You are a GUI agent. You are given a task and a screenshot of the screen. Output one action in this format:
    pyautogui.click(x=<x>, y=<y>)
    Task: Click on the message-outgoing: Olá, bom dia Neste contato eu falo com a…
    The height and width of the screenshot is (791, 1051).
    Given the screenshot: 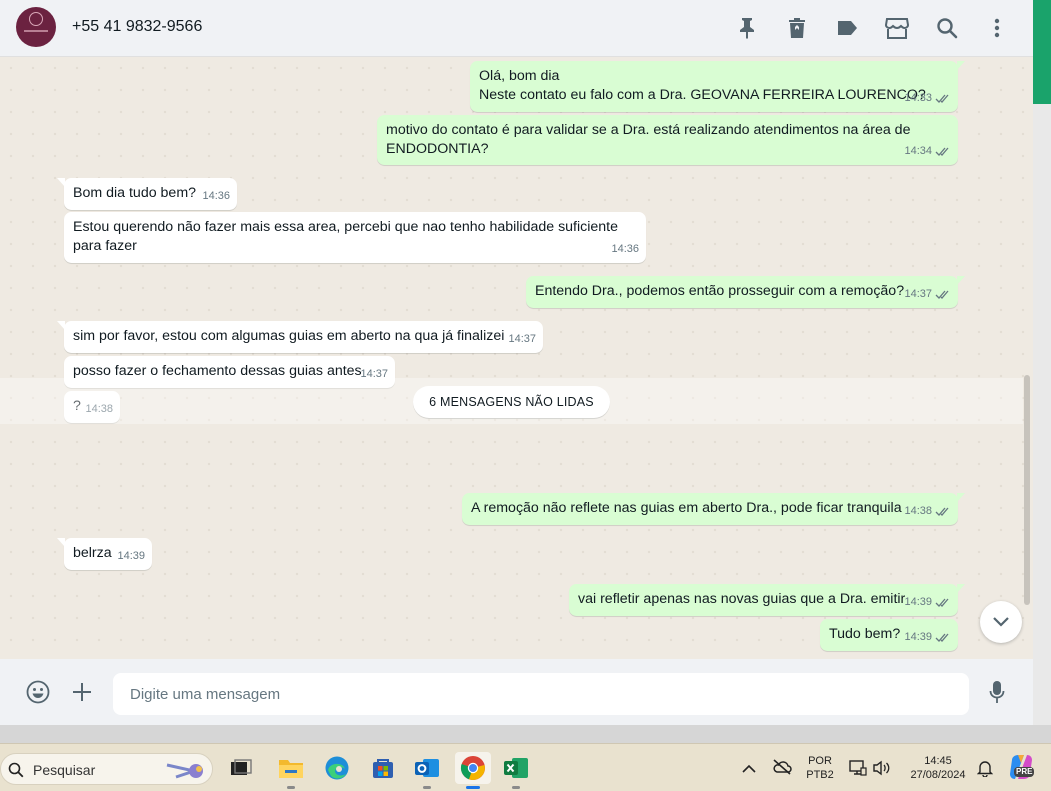 What is the action you would take?
    pyautogui.click(x=717, y=86)
    